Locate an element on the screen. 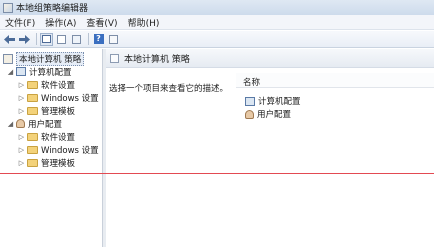 This screenshot has height=247, width=434. red-divider-line is located at coordinates (217, 173).